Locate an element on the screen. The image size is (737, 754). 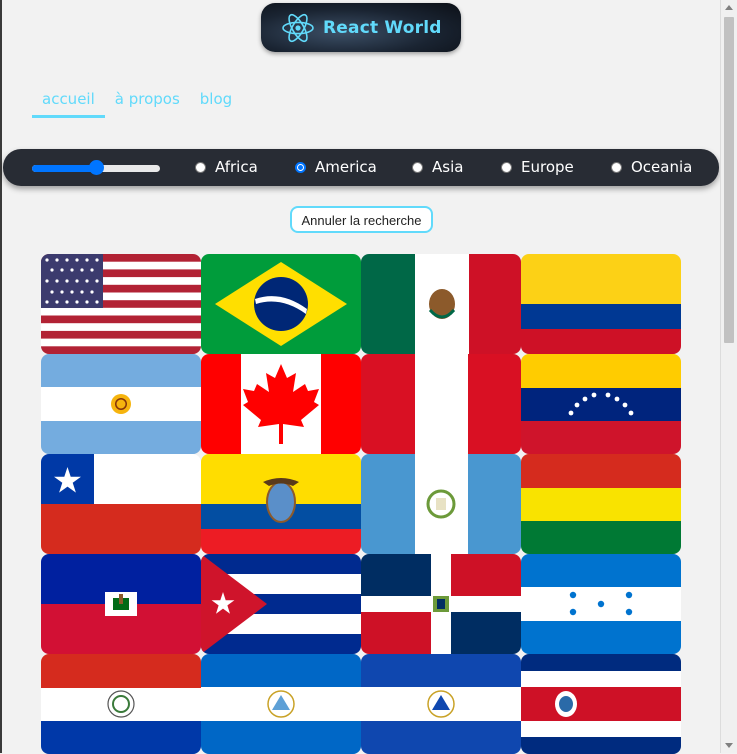
region-option-america: America is located at coordinates (336, 167).